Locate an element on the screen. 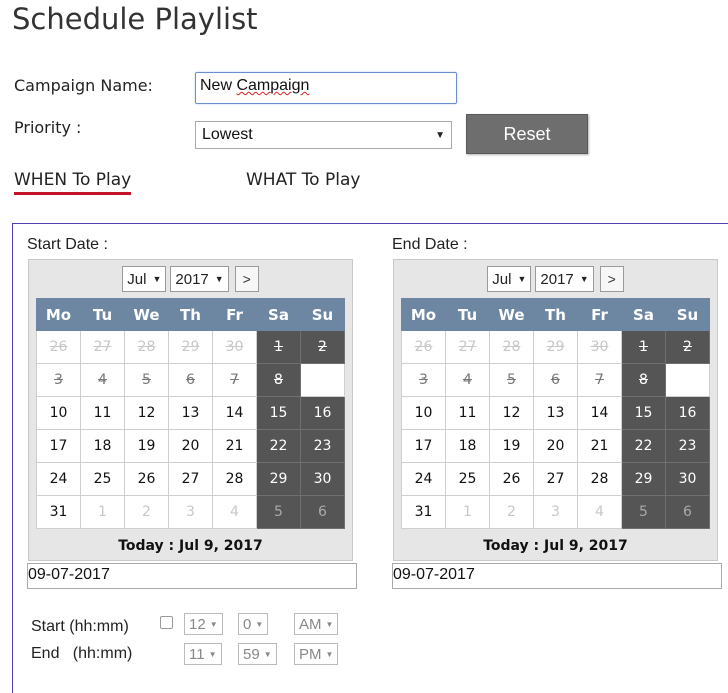 The image size is (728, 693). weekday-header-row: Mo Tu We Th Fr Sa Su is located at coordinates (190, 314).